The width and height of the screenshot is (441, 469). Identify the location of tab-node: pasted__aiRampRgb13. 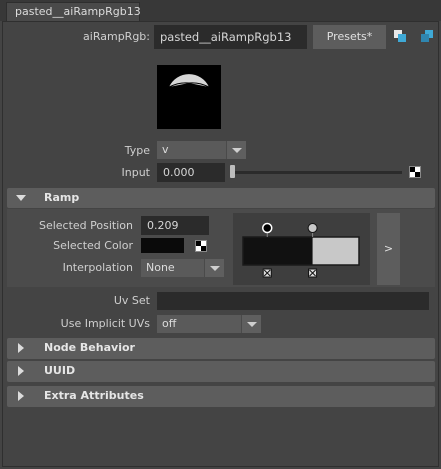
(73, 11).